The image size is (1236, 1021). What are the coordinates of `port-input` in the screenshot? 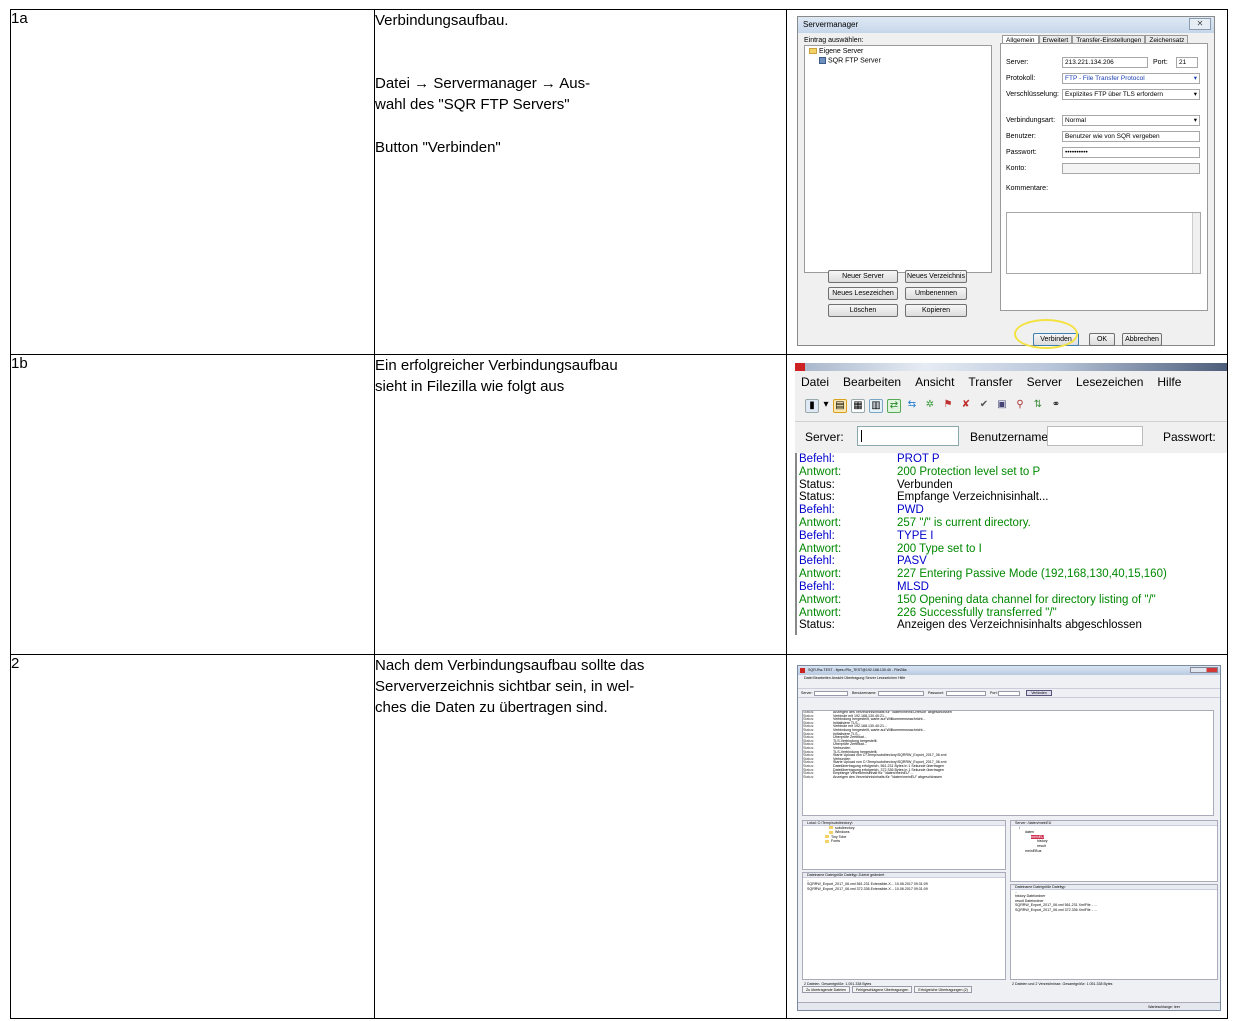 It's located at (1009, 693).